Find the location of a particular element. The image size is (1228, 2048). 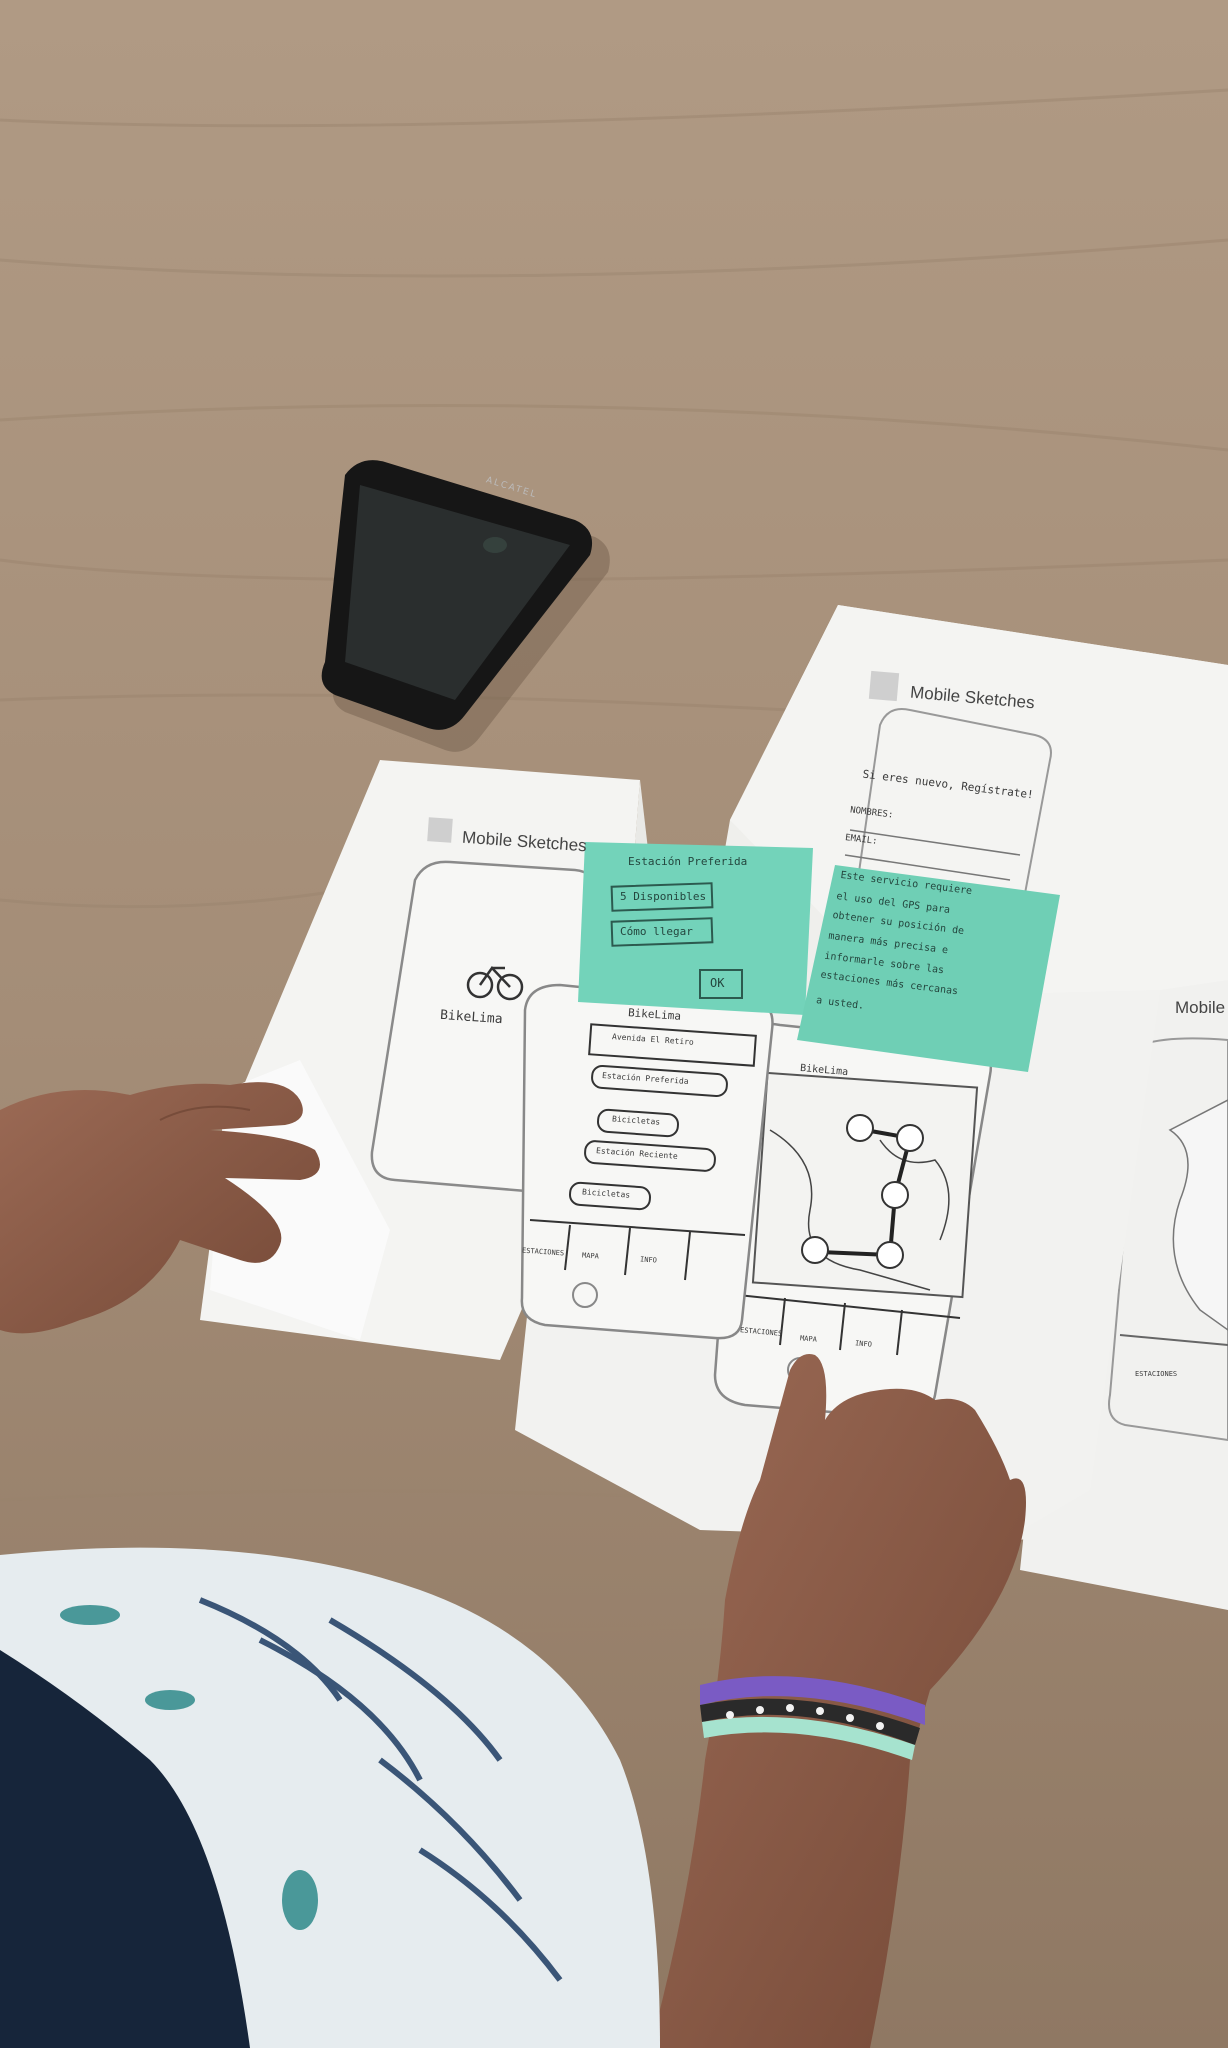

map-tab-info: INFO is located at coordinates (863, 1344).